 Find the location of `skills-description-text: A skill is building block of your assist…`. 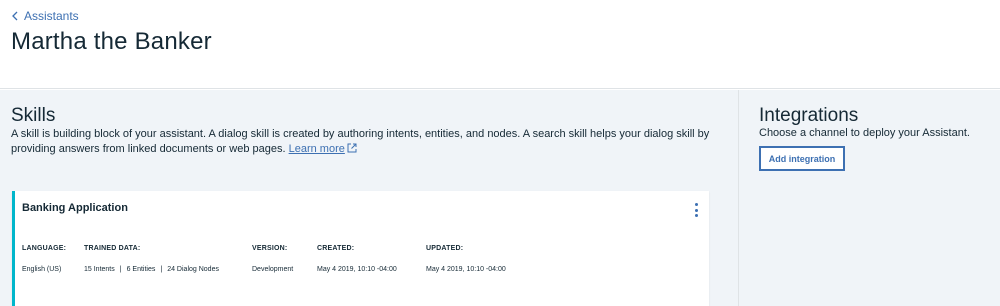

skills-description-text: A skill is building block of your assist… is located at coordinates (360, 141).